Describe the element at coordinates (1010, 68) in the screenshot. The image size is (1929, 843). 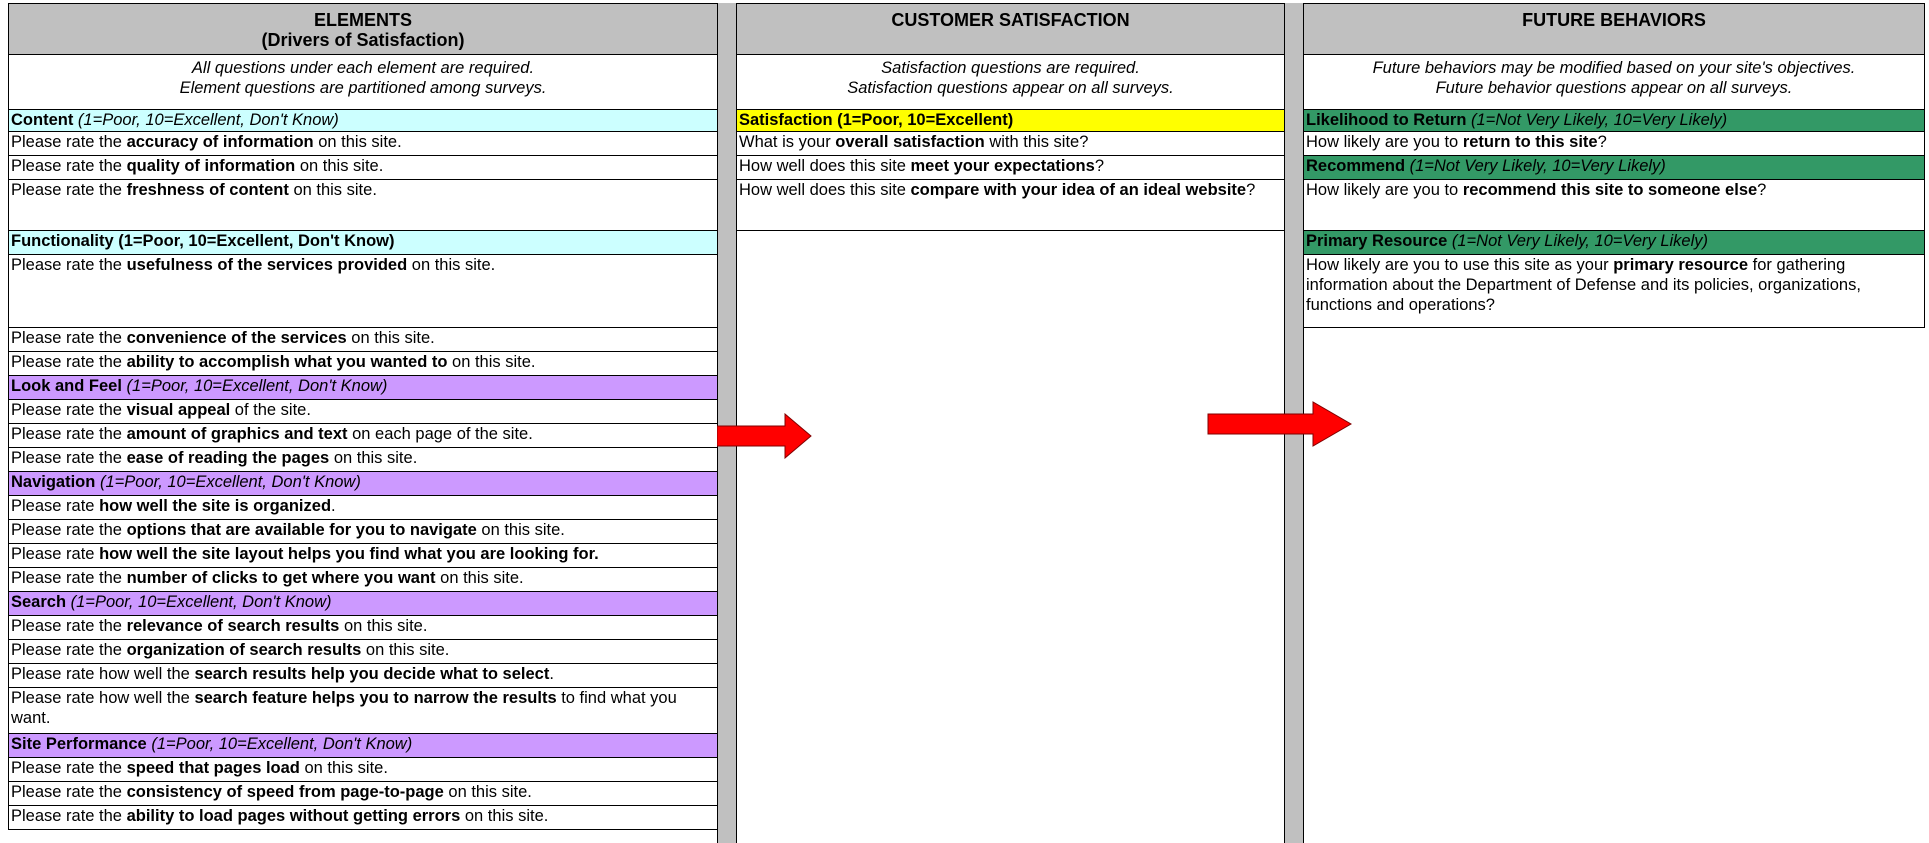
I see `satisfaction-note-line1: Satisfaction questions are required.` at that location.